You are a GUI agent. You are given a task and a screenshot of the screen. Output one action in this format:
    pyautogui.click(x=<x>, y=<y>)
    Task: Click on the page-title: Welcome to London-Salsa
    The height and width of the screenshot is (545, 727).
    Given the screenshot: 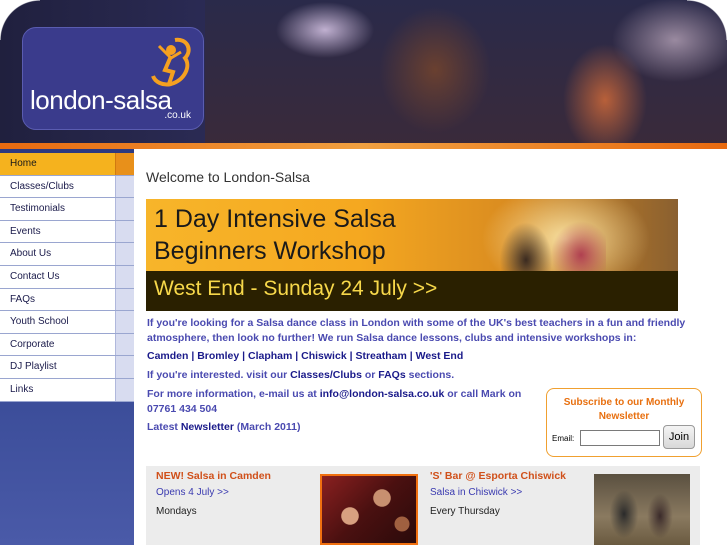 What is the action you would take?
    pyautogui.click(x=228, y=177)
    